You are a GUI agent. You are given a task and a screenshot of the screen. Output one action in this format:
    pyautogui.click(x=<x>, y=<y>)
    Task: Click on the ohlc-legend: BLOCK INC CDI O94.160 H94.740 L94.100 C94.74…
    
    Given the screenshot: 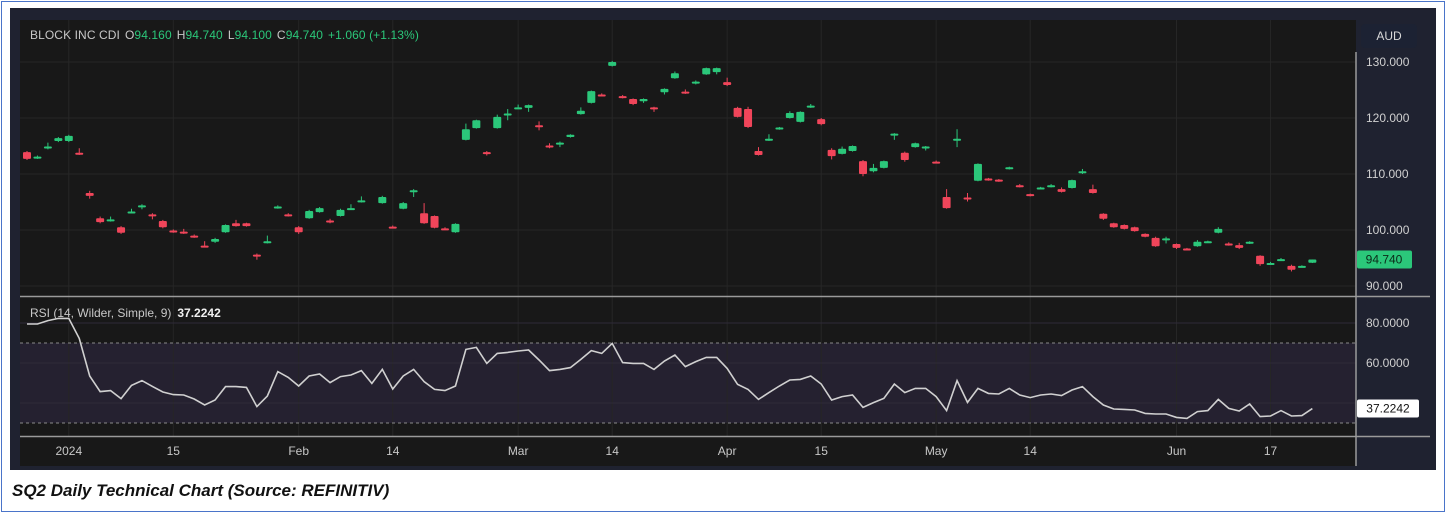 What is the action you would take?
    pyautogui.click(x=227, y=35)
    